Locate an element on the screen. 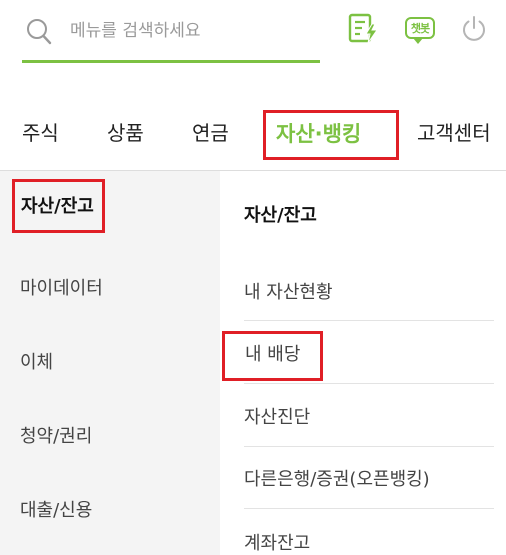  submenu-item-asset-diagnosis: 자산진단 is located at coordinates (369, 416).